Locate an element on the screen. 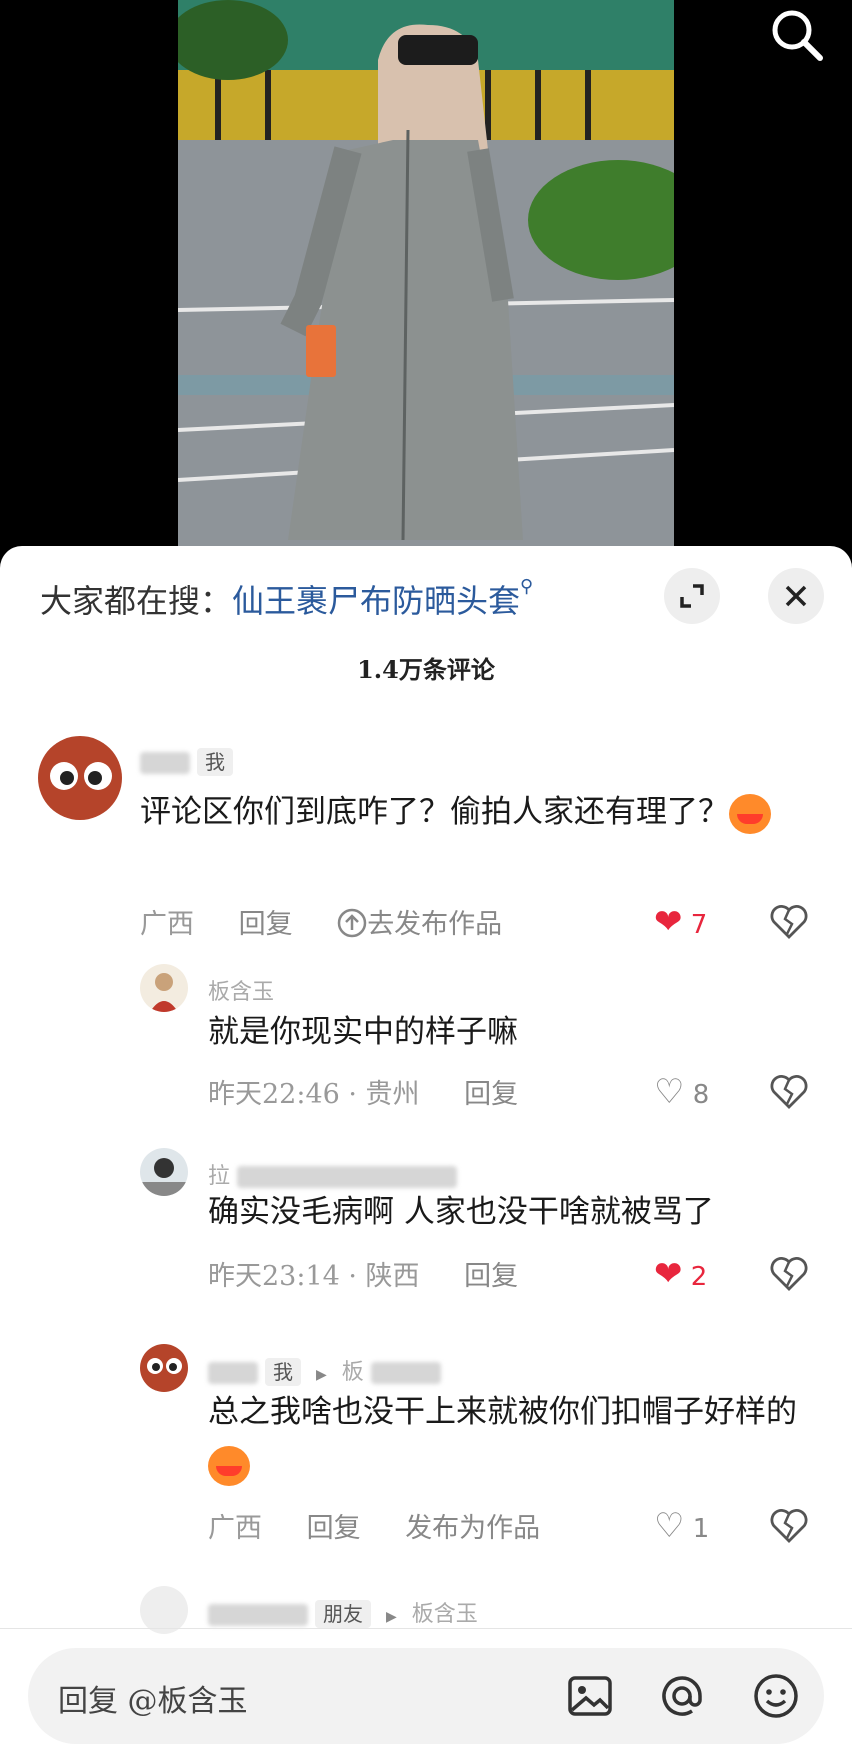 This screenshot has height=1762, width=852. image-button is located at coordinates (590, 1696).